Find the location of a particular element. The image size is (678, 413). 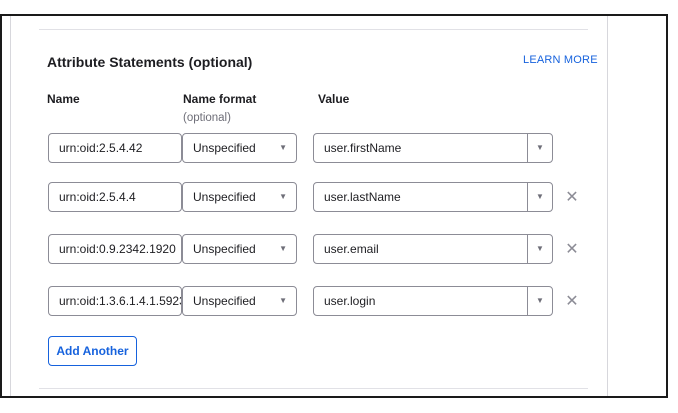

attribute-value-input: user.lastName ▼ is located at coordinates (433, 197).